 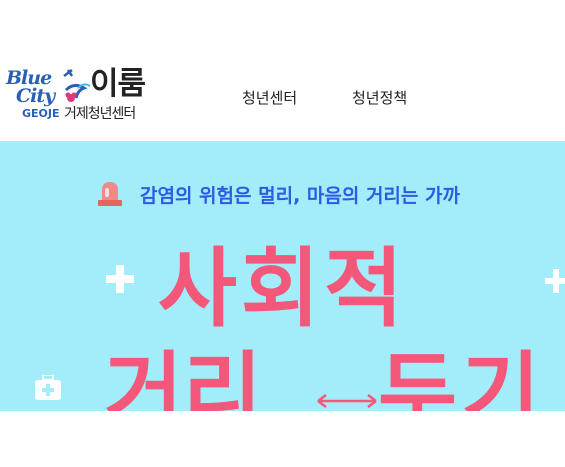 I want to click on banner-tagline: 감염의 위험은 멀리, 마음의 거리는 가까, so click(x=300, y=196).